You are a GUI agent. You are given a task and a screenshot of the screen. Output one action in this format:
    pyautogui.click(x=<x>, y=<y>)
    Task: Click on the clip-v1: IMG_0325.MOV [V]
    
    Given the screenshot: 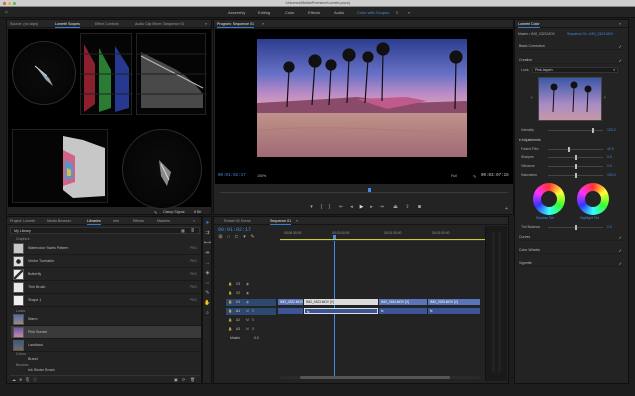 What is the action you would take?
    pyautogui.click(x=454, y=302)
    